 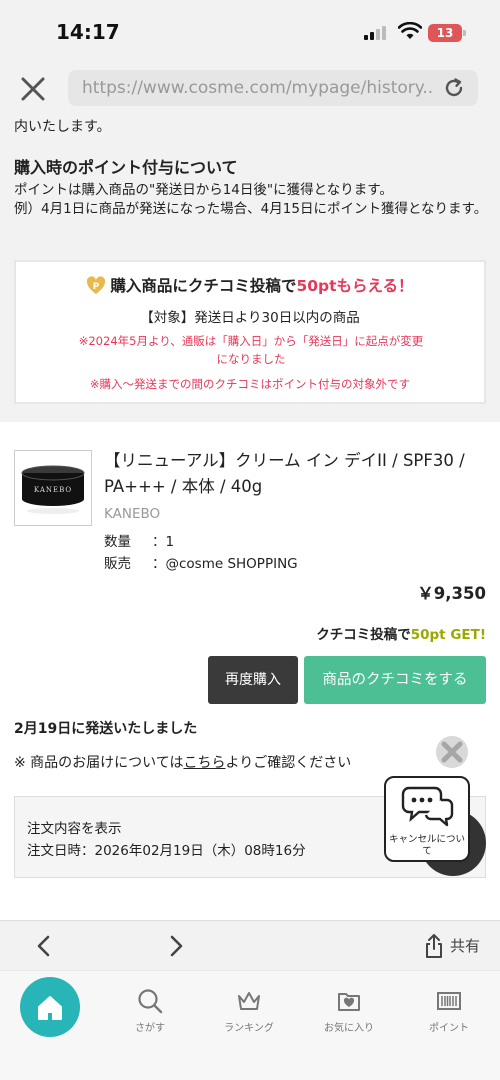 I want to click on price: ￥9,350, so click(x=451, y=593).